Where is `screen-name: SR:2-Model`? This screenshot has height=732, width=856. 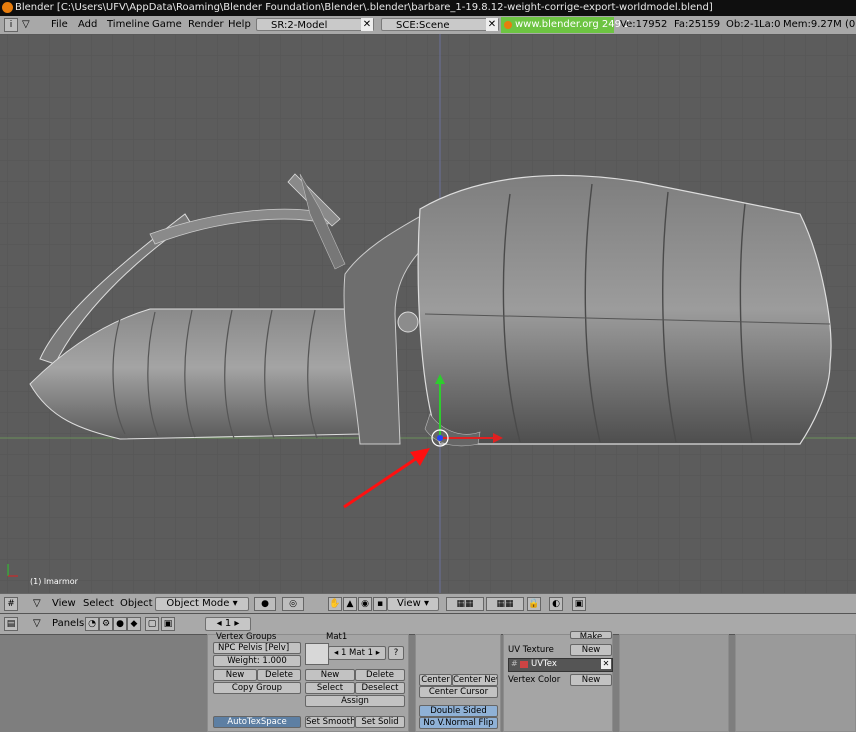
screen-name: SR:2-Model is located at coordinates (299, 25).